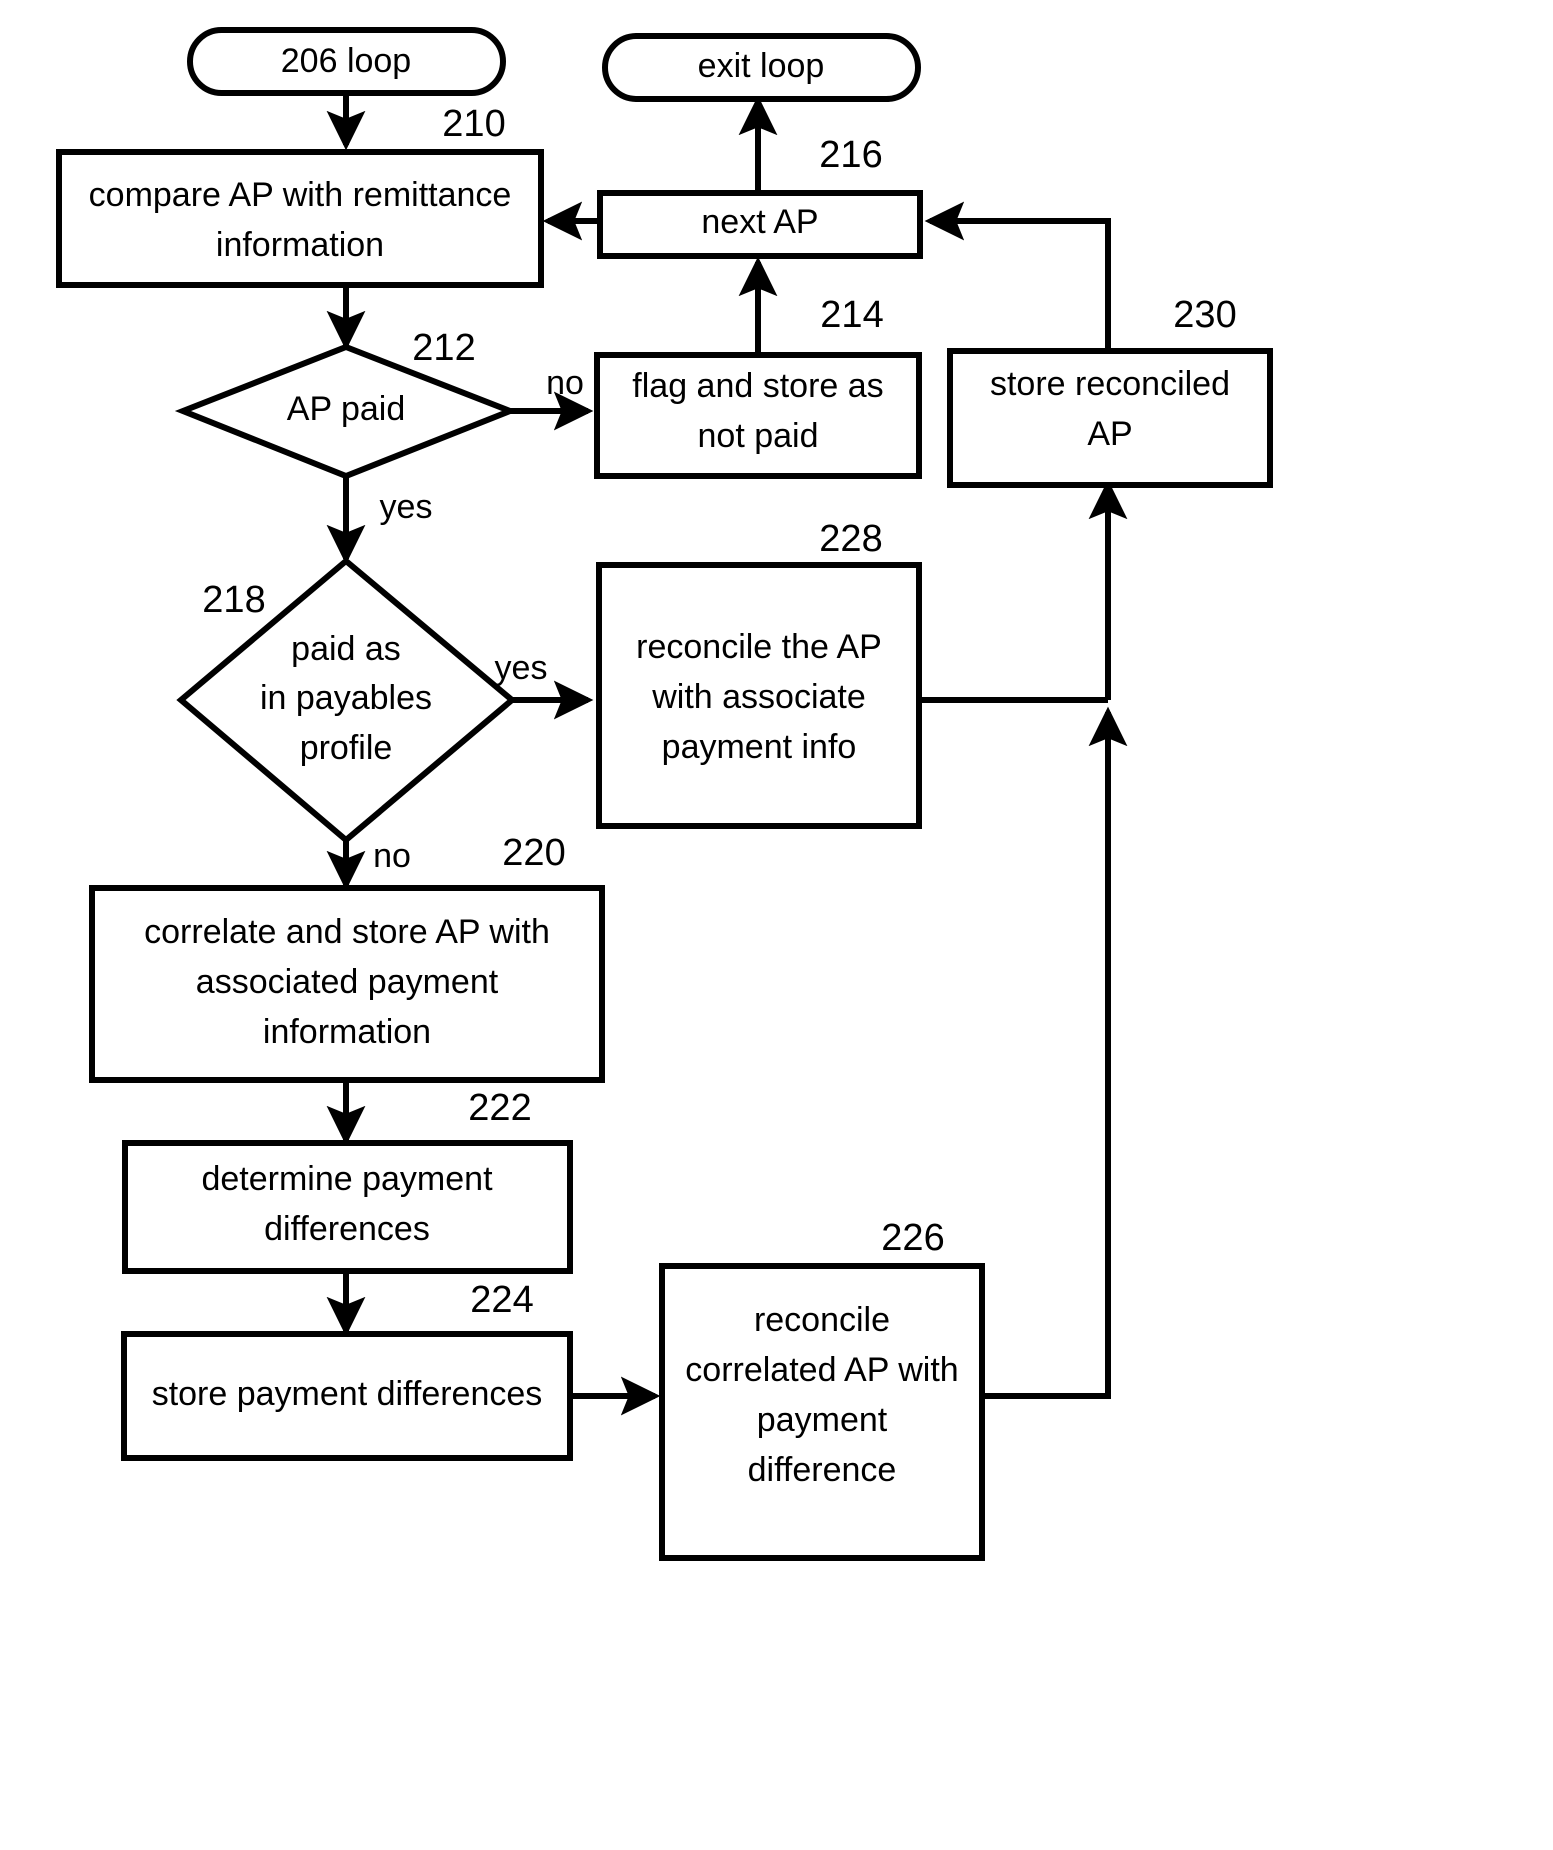  What do you see at coordinates (443, 348) in the screenshot?
I see `node-212-ref: 212` at bounding box center [443, 348].